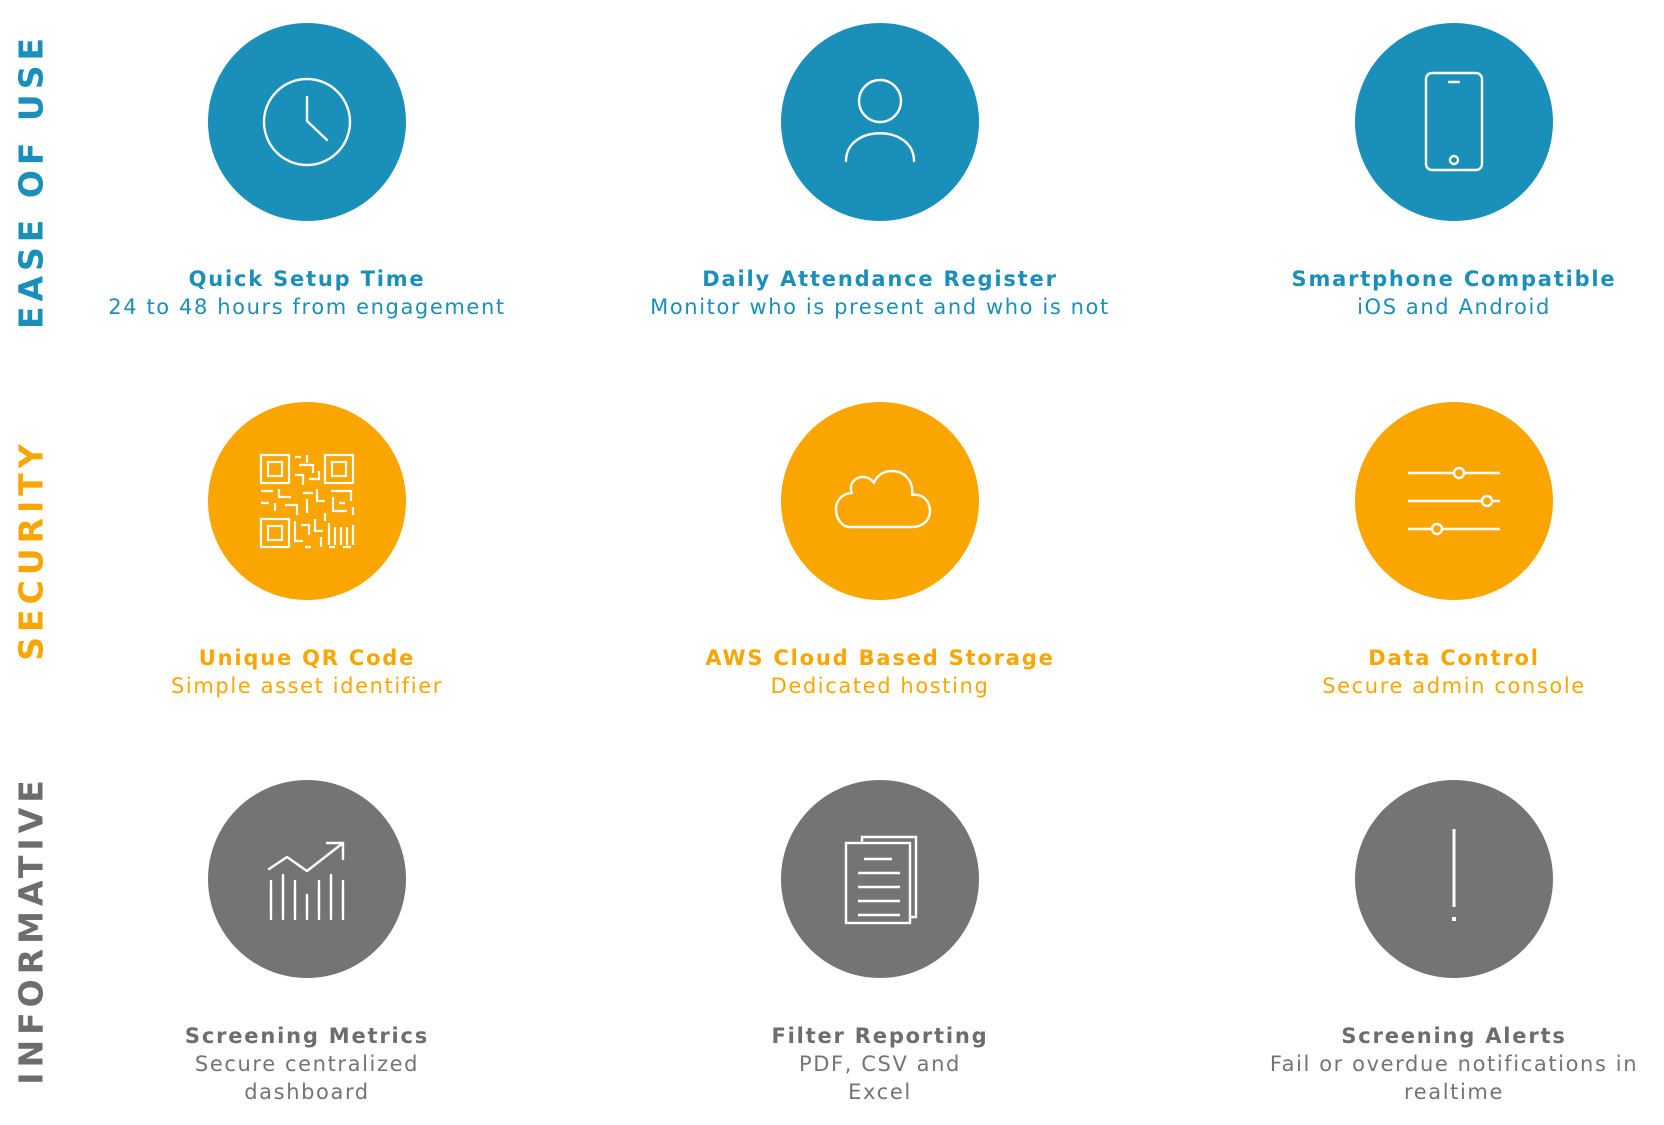 This screenshot has height=1125, width=1664. I want to click on feature-title: Daily Attendance Register, so click(880, 279).